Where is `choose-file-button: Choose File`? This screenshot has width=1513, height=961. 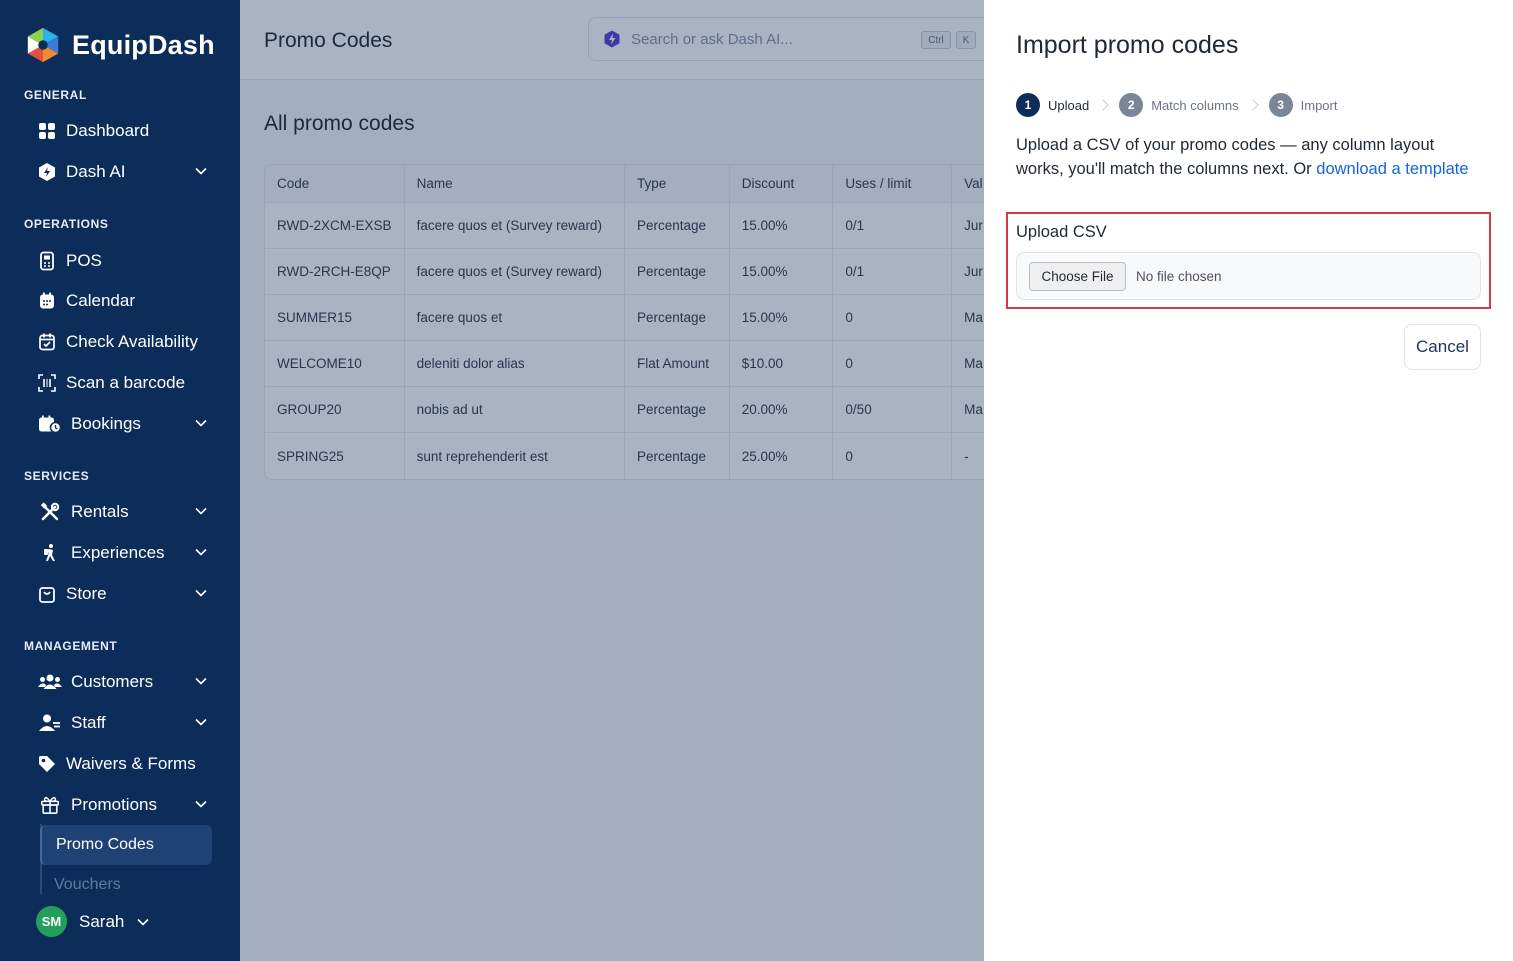
choose-file-button: Choose File is located at coordinates (1077, 276).